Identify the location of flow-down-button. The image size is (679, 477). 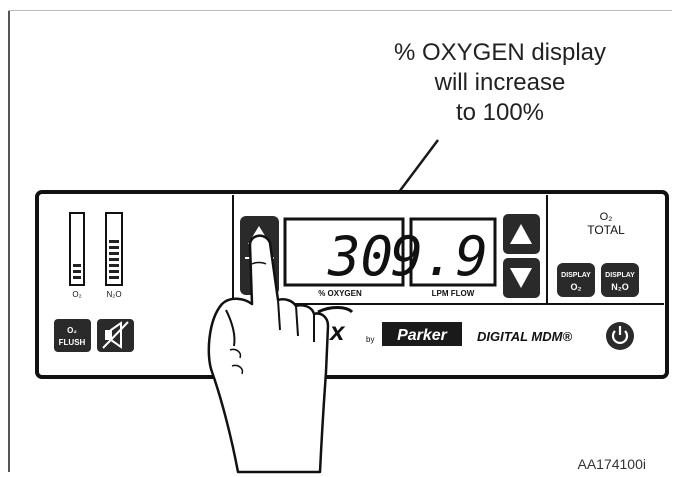
(521, 278).